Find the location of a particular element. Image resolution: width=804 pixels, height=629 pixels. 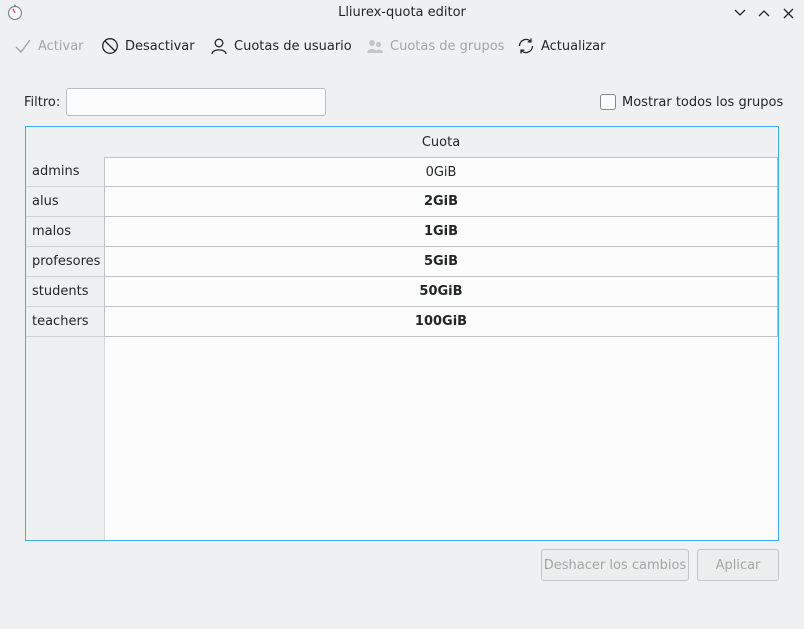

refresh-button: Actualizar is located at coordinates (561, 46).